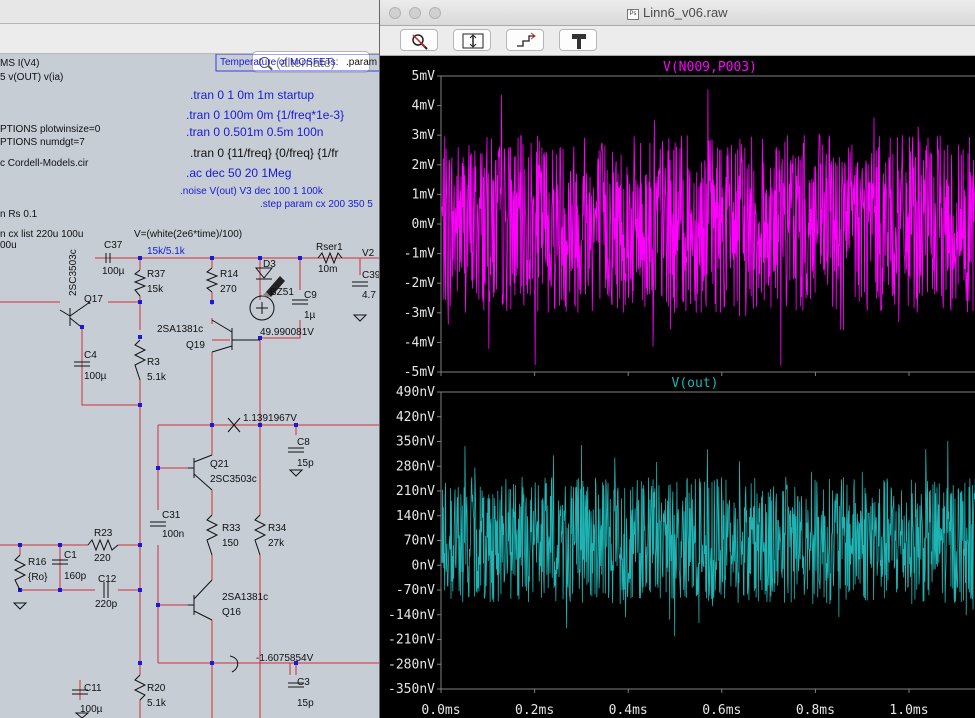 Image resolution: width=975 pixels, height=718 pixels. I want to click on top-y-tick-label: 0mV, so click(424, 224).